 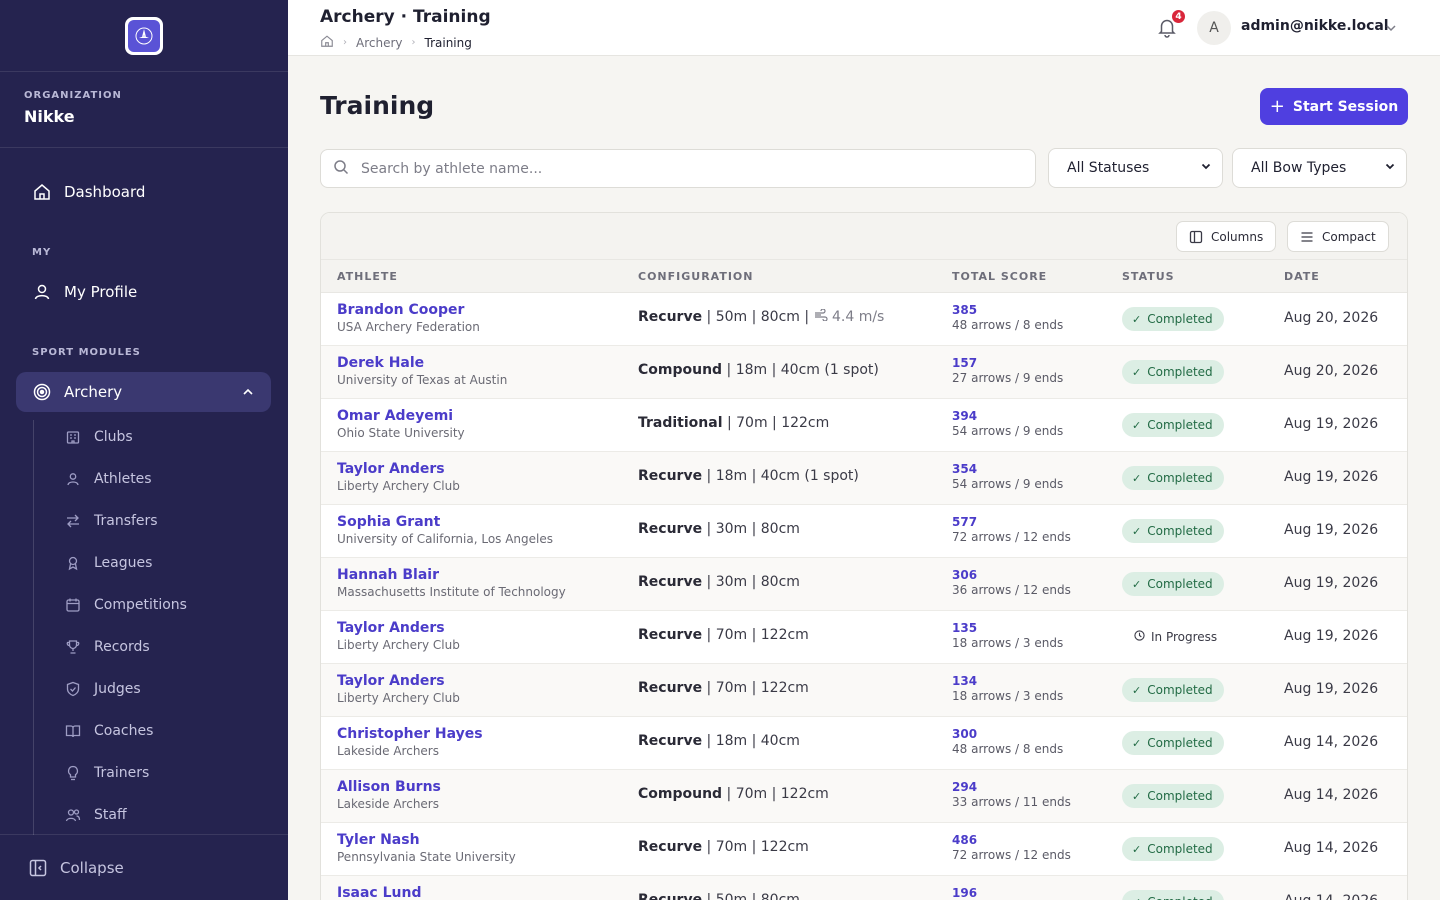 What do you see at coordinates (422, 363) in the screenshot?
I see `athlete-name-link: Derek Hale` at bounding box center [422, 363].